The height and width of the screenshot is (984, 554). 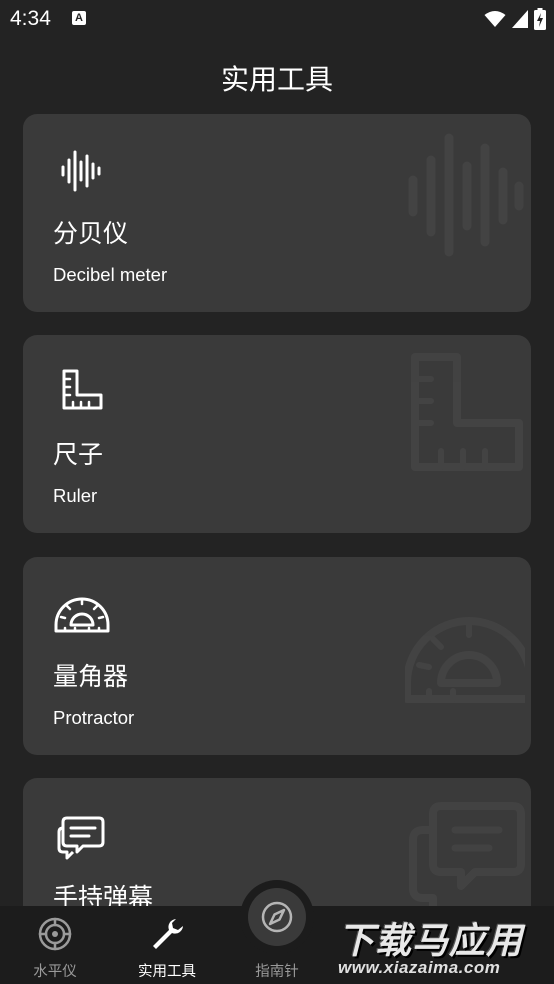 I want to click on compass-fab-button, so click(x=277, y=917).